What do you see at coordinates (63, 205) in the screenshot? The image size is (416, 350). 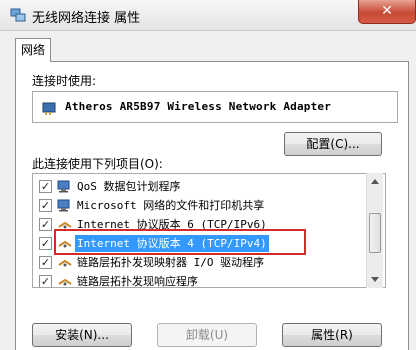 I see `network-share-icon` at bounding box center [63, 205].